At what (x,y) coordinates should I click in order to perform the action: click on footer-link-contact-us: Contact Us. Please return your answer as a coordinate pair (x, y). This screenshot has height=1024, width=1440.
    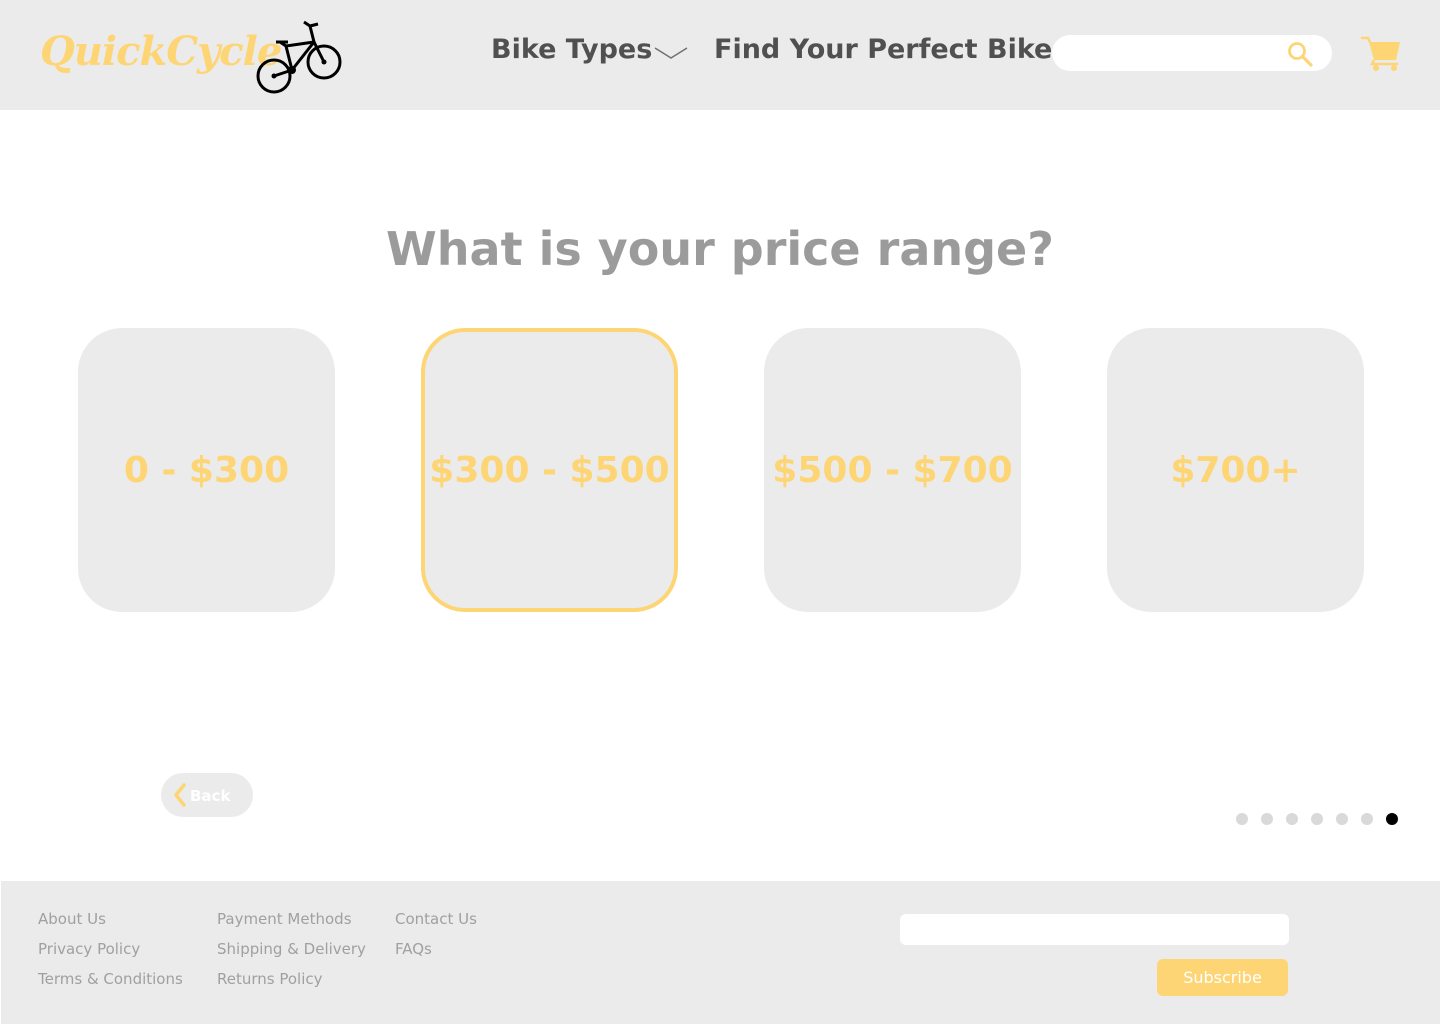
    Looking at the image, I should click on (436, 919).